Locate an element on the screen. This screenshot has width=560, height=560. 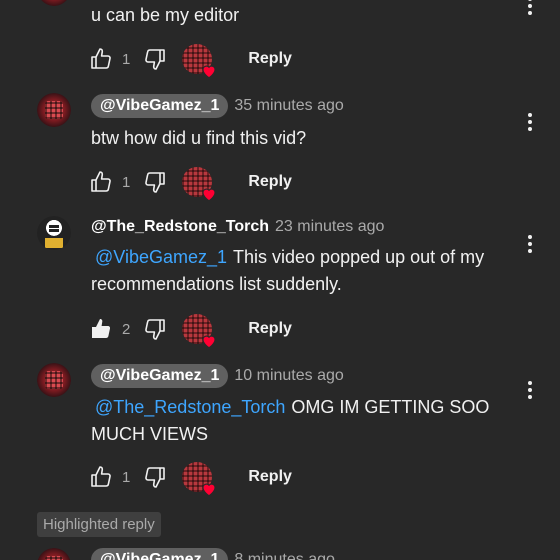
comment-header: @VibeGamez_1 10 minutes ago is located at coordinates (217, 376).